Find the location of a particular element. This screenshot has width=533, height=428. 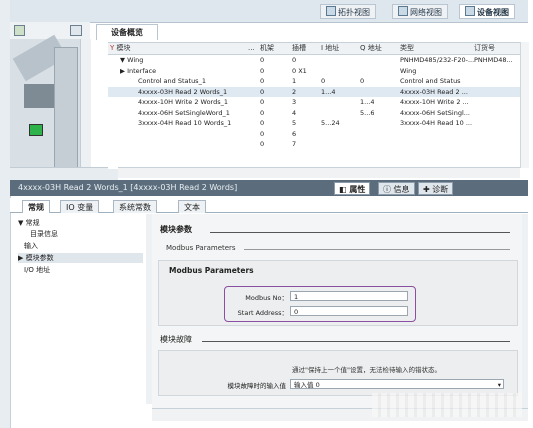

module-rack is located at coordinates (66, 110).